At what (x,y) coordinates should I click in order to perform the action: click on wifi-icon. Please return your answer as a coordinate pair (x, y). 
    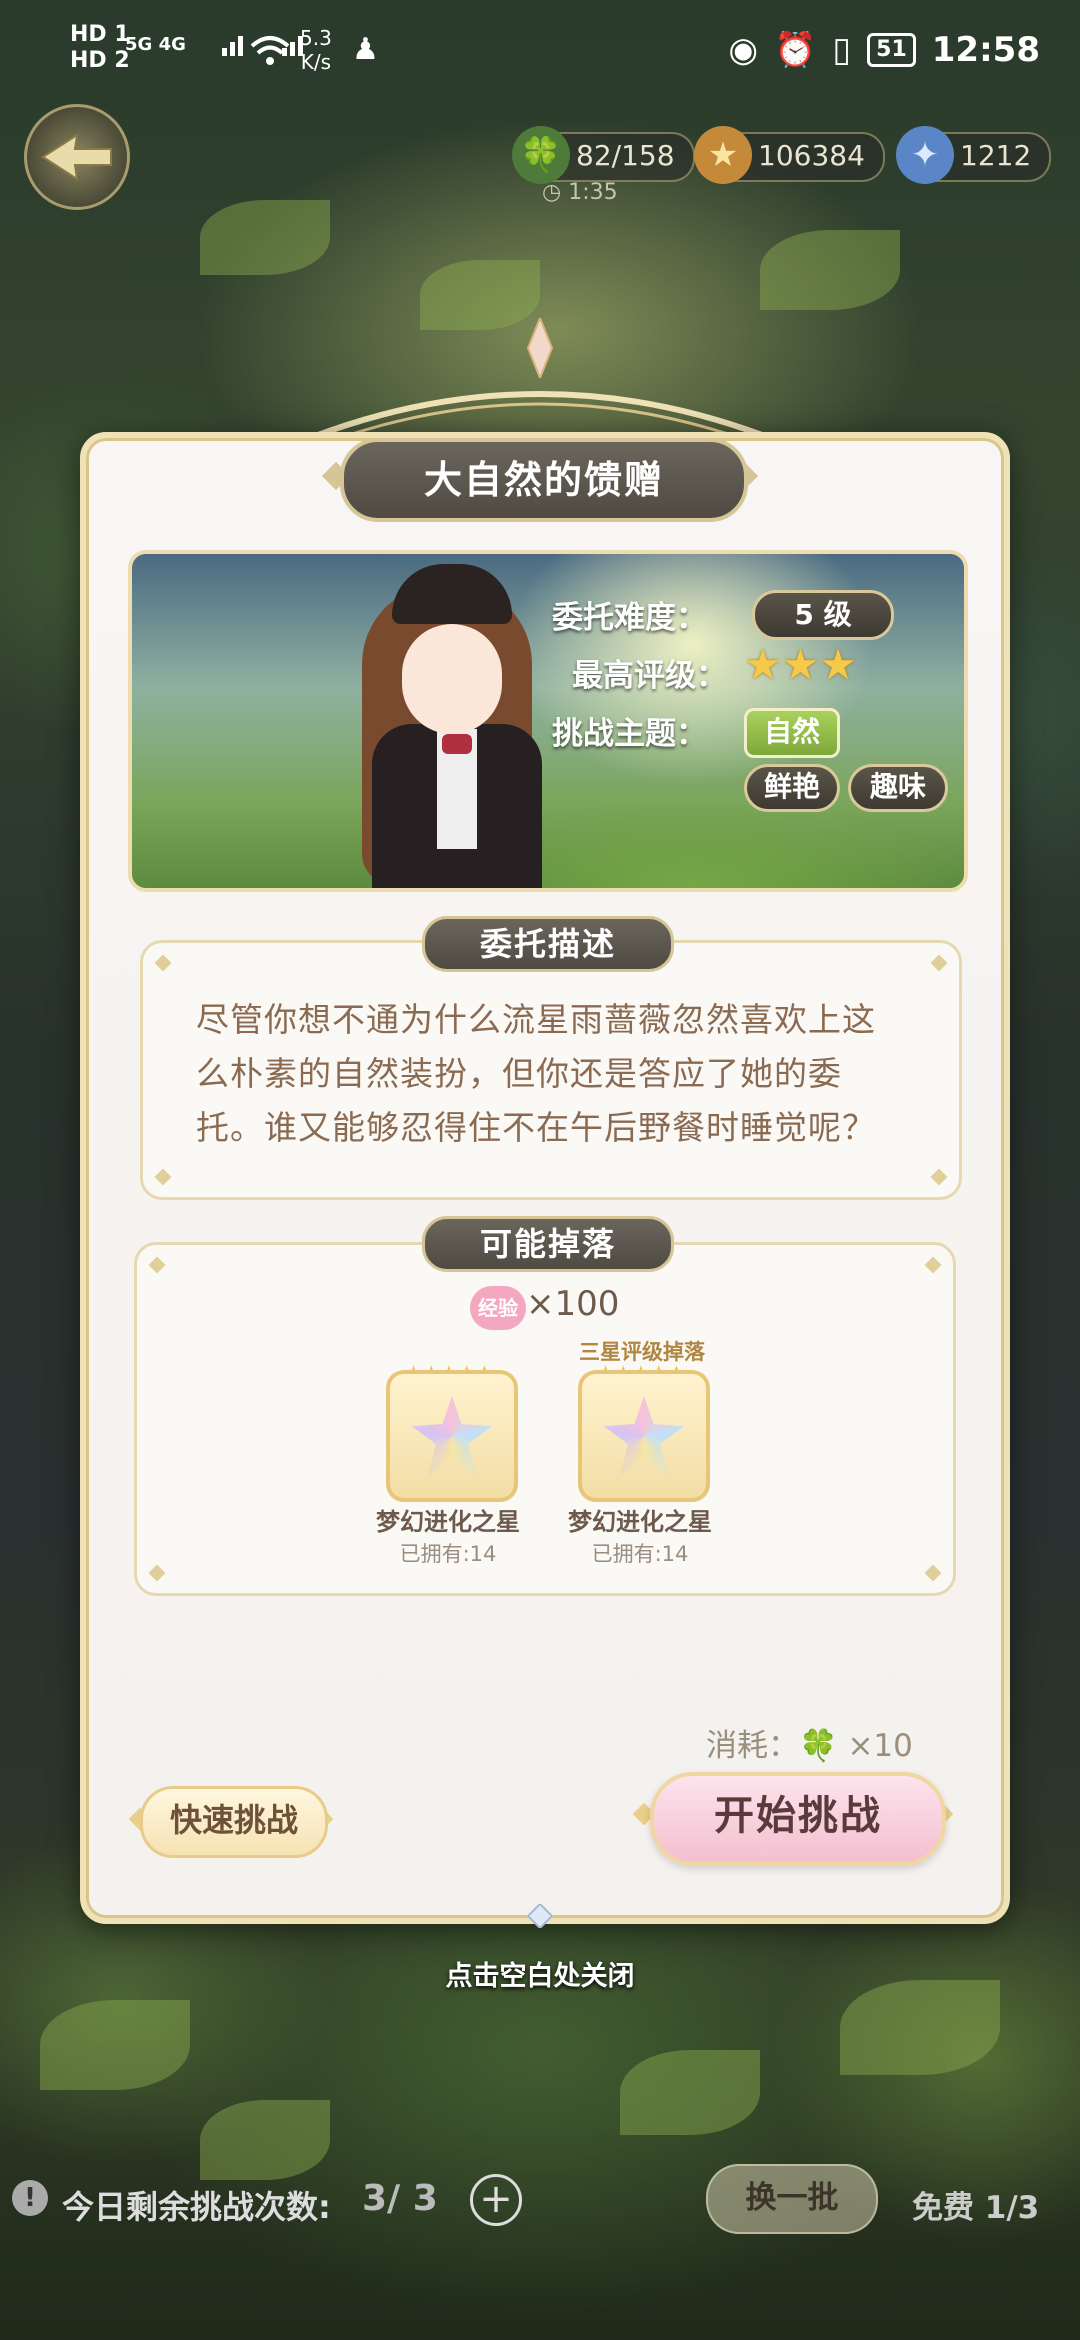
    Looking at the image, I should click on (270, 50).